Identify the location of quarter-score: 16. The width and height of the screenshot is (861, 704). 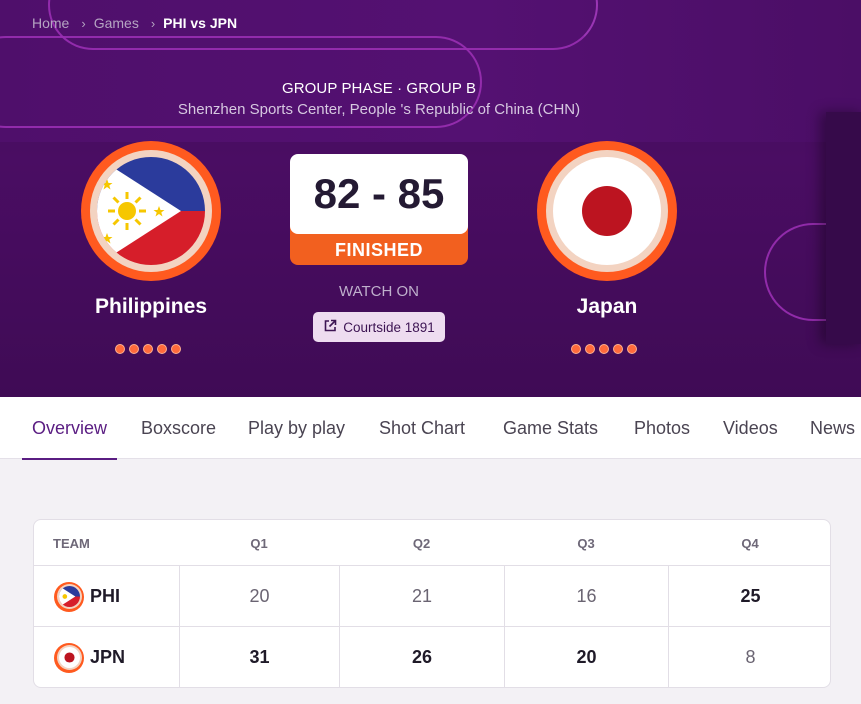
(586, 596).